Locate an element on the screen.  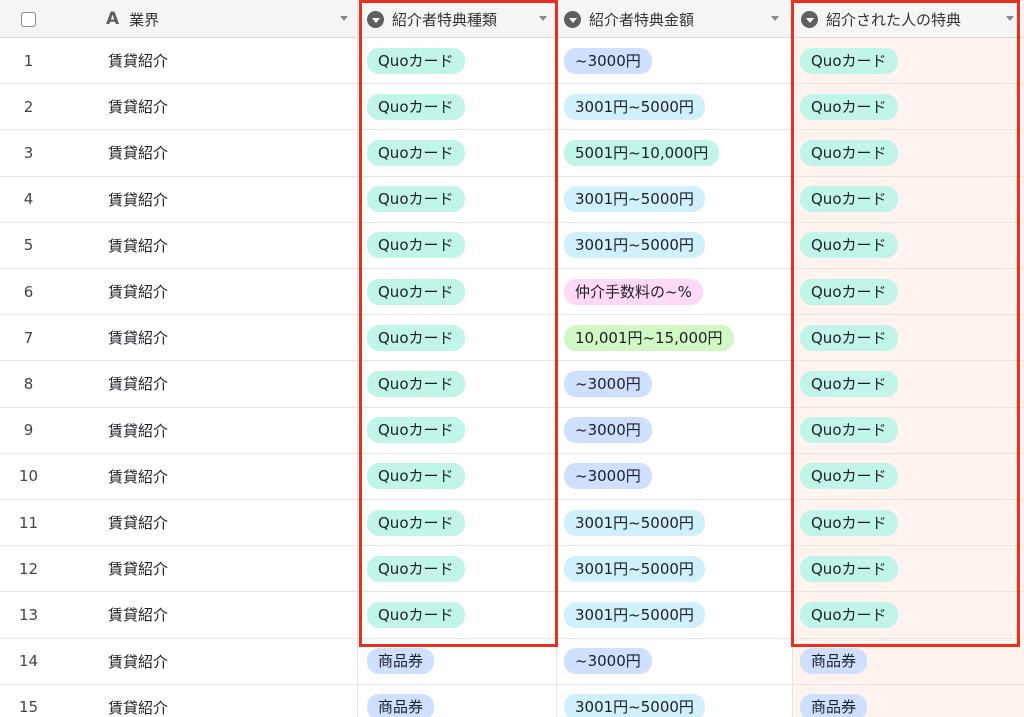
row-number-cell: 13 is located at coordinates (28, 614).